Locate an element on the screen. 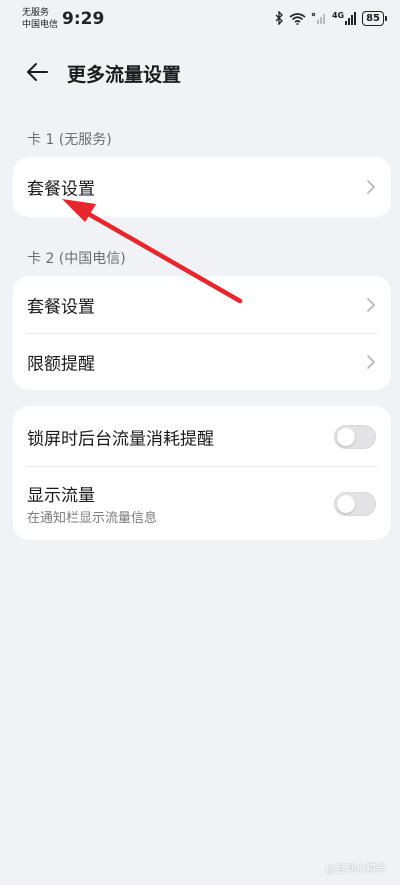  battery-level: 85 is located at coordinates (373, 18).